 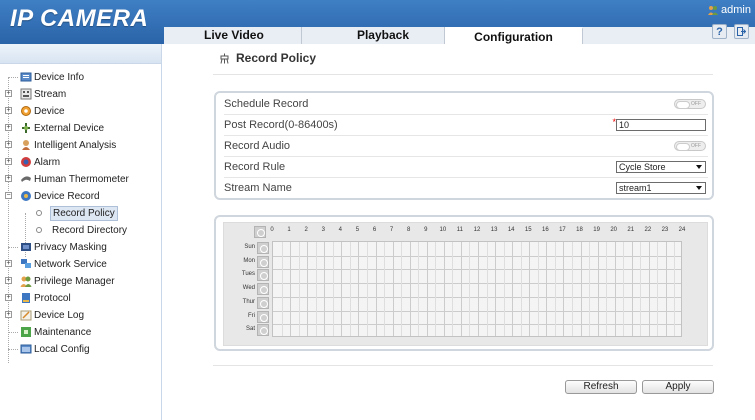 I want to click on sidebar-item-device: + Device, so click(x=80, y=111).